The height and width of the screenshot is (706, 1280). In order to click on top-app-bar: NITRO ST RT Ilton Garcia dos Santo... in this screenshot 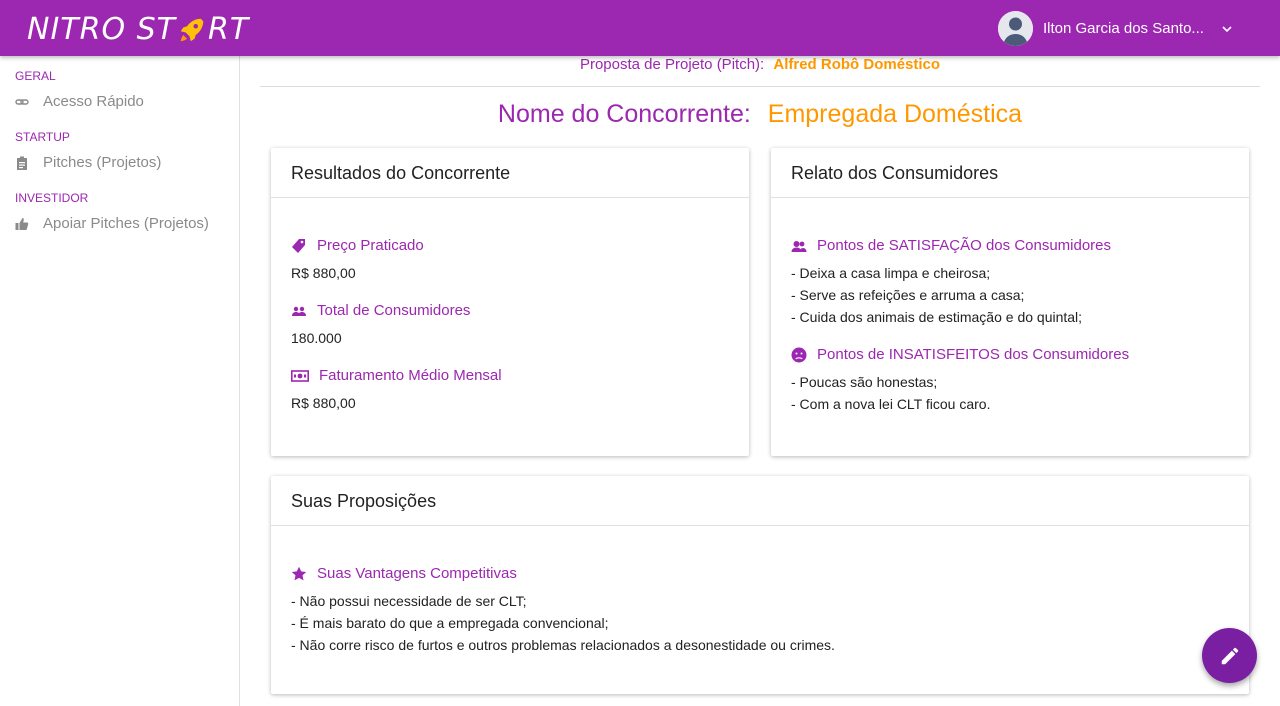, I will do `click(640, 28)`.